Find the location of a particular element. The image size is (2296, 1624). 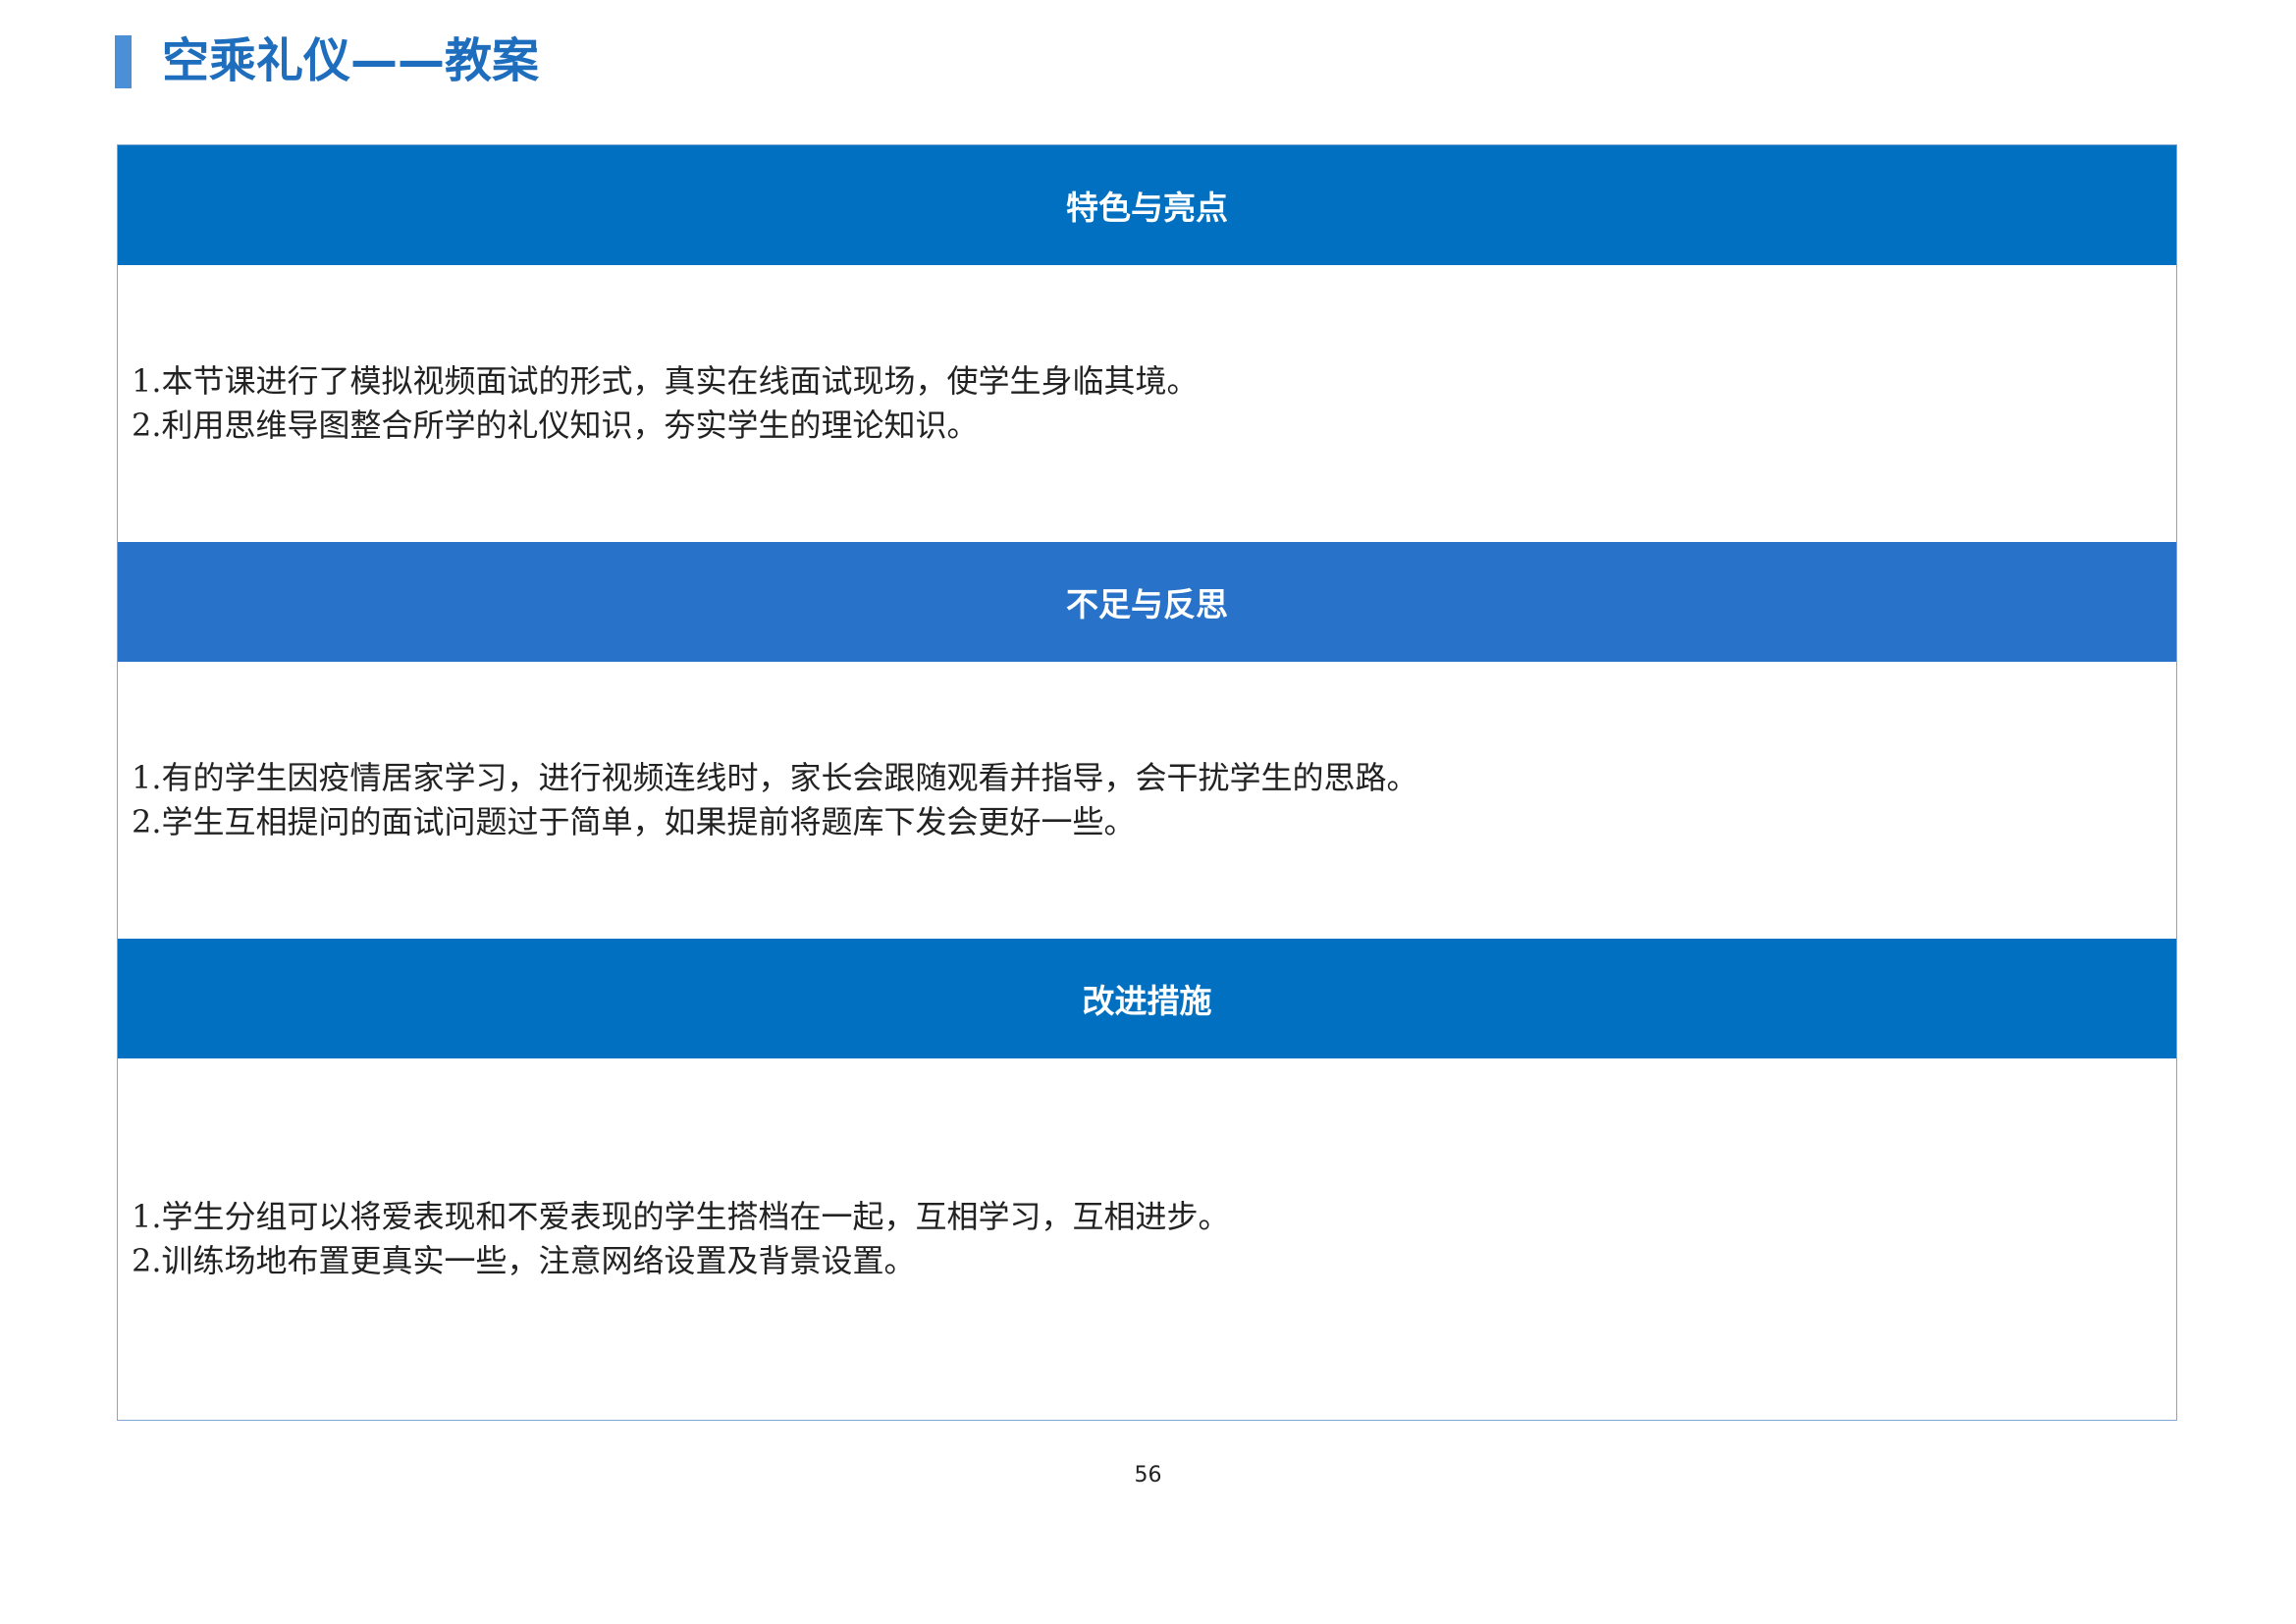

page-number: 56 is located at coordinates (1148, 1475).